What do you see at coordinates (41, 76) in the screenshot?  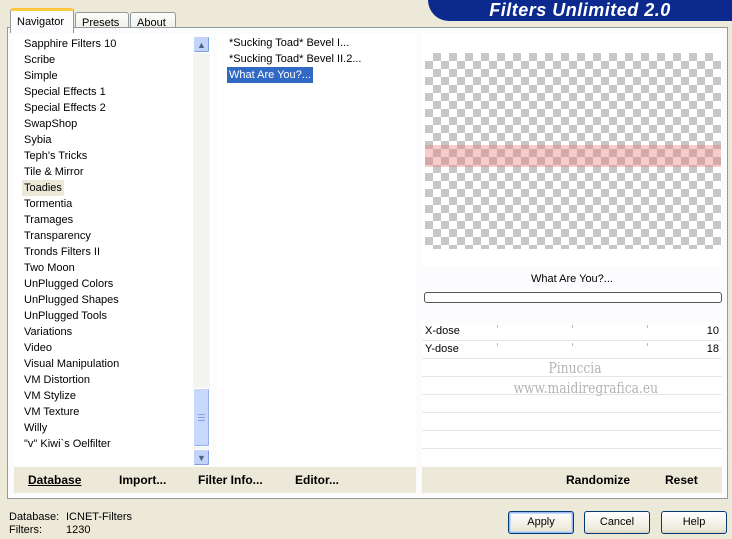 I see `category-item: Simple` at bounding box center [41, 76].